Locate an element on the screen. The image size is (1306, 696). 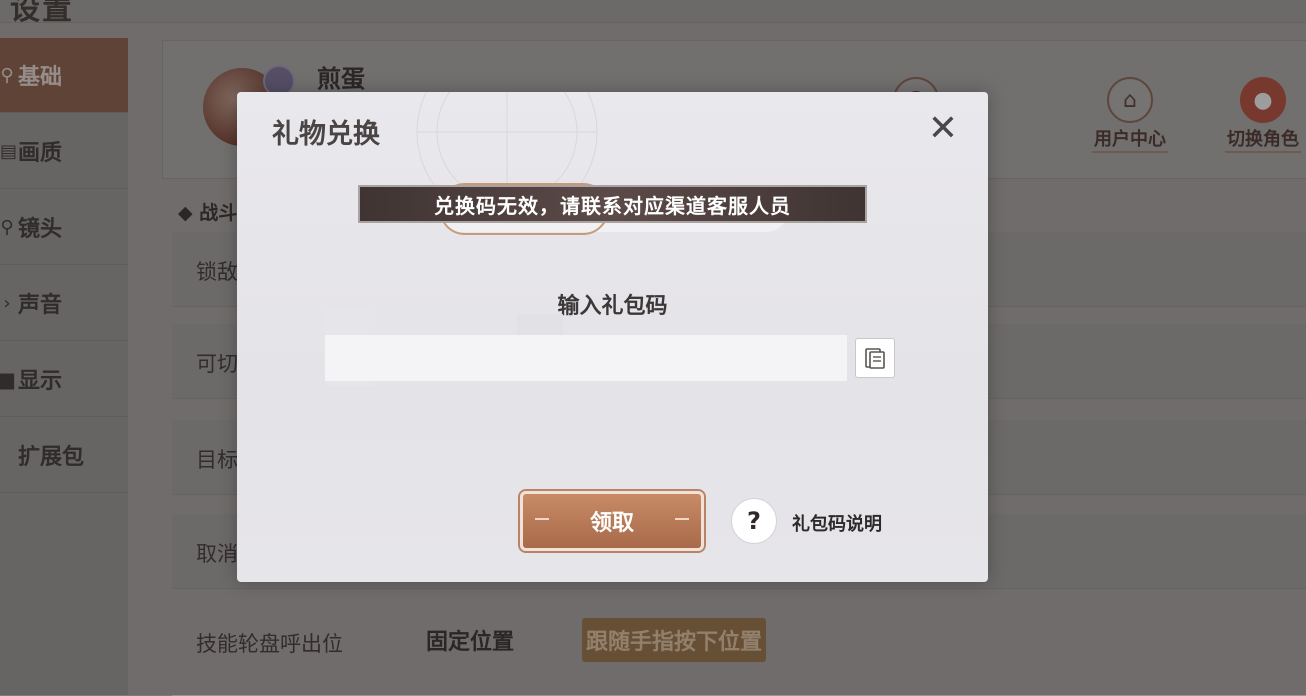
claim-button-label: 领取 is located at coordinates (611, 523).